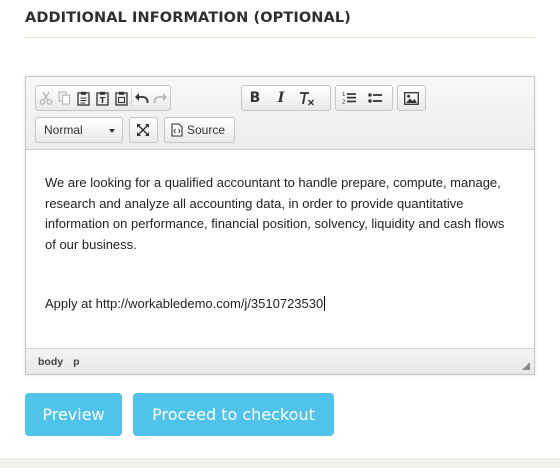 The image size is (560, 468). I want to click on section-title: ADDITIONAL INFORMATION (OPTIONAL), so click(188, 18).